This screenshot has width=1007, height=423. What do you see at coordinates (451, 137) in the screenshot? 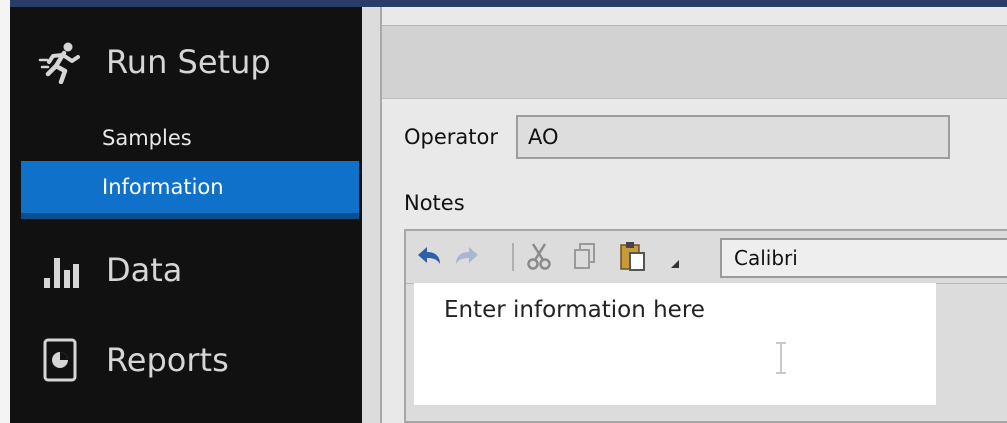
I see `operator-label: Operator` at bounding box center [451, 137].